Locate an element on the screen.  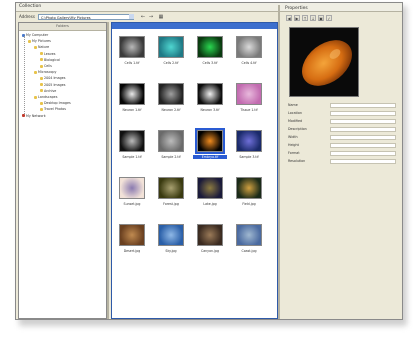
inspector-button: ▶ is located at coordinates (297, 18).